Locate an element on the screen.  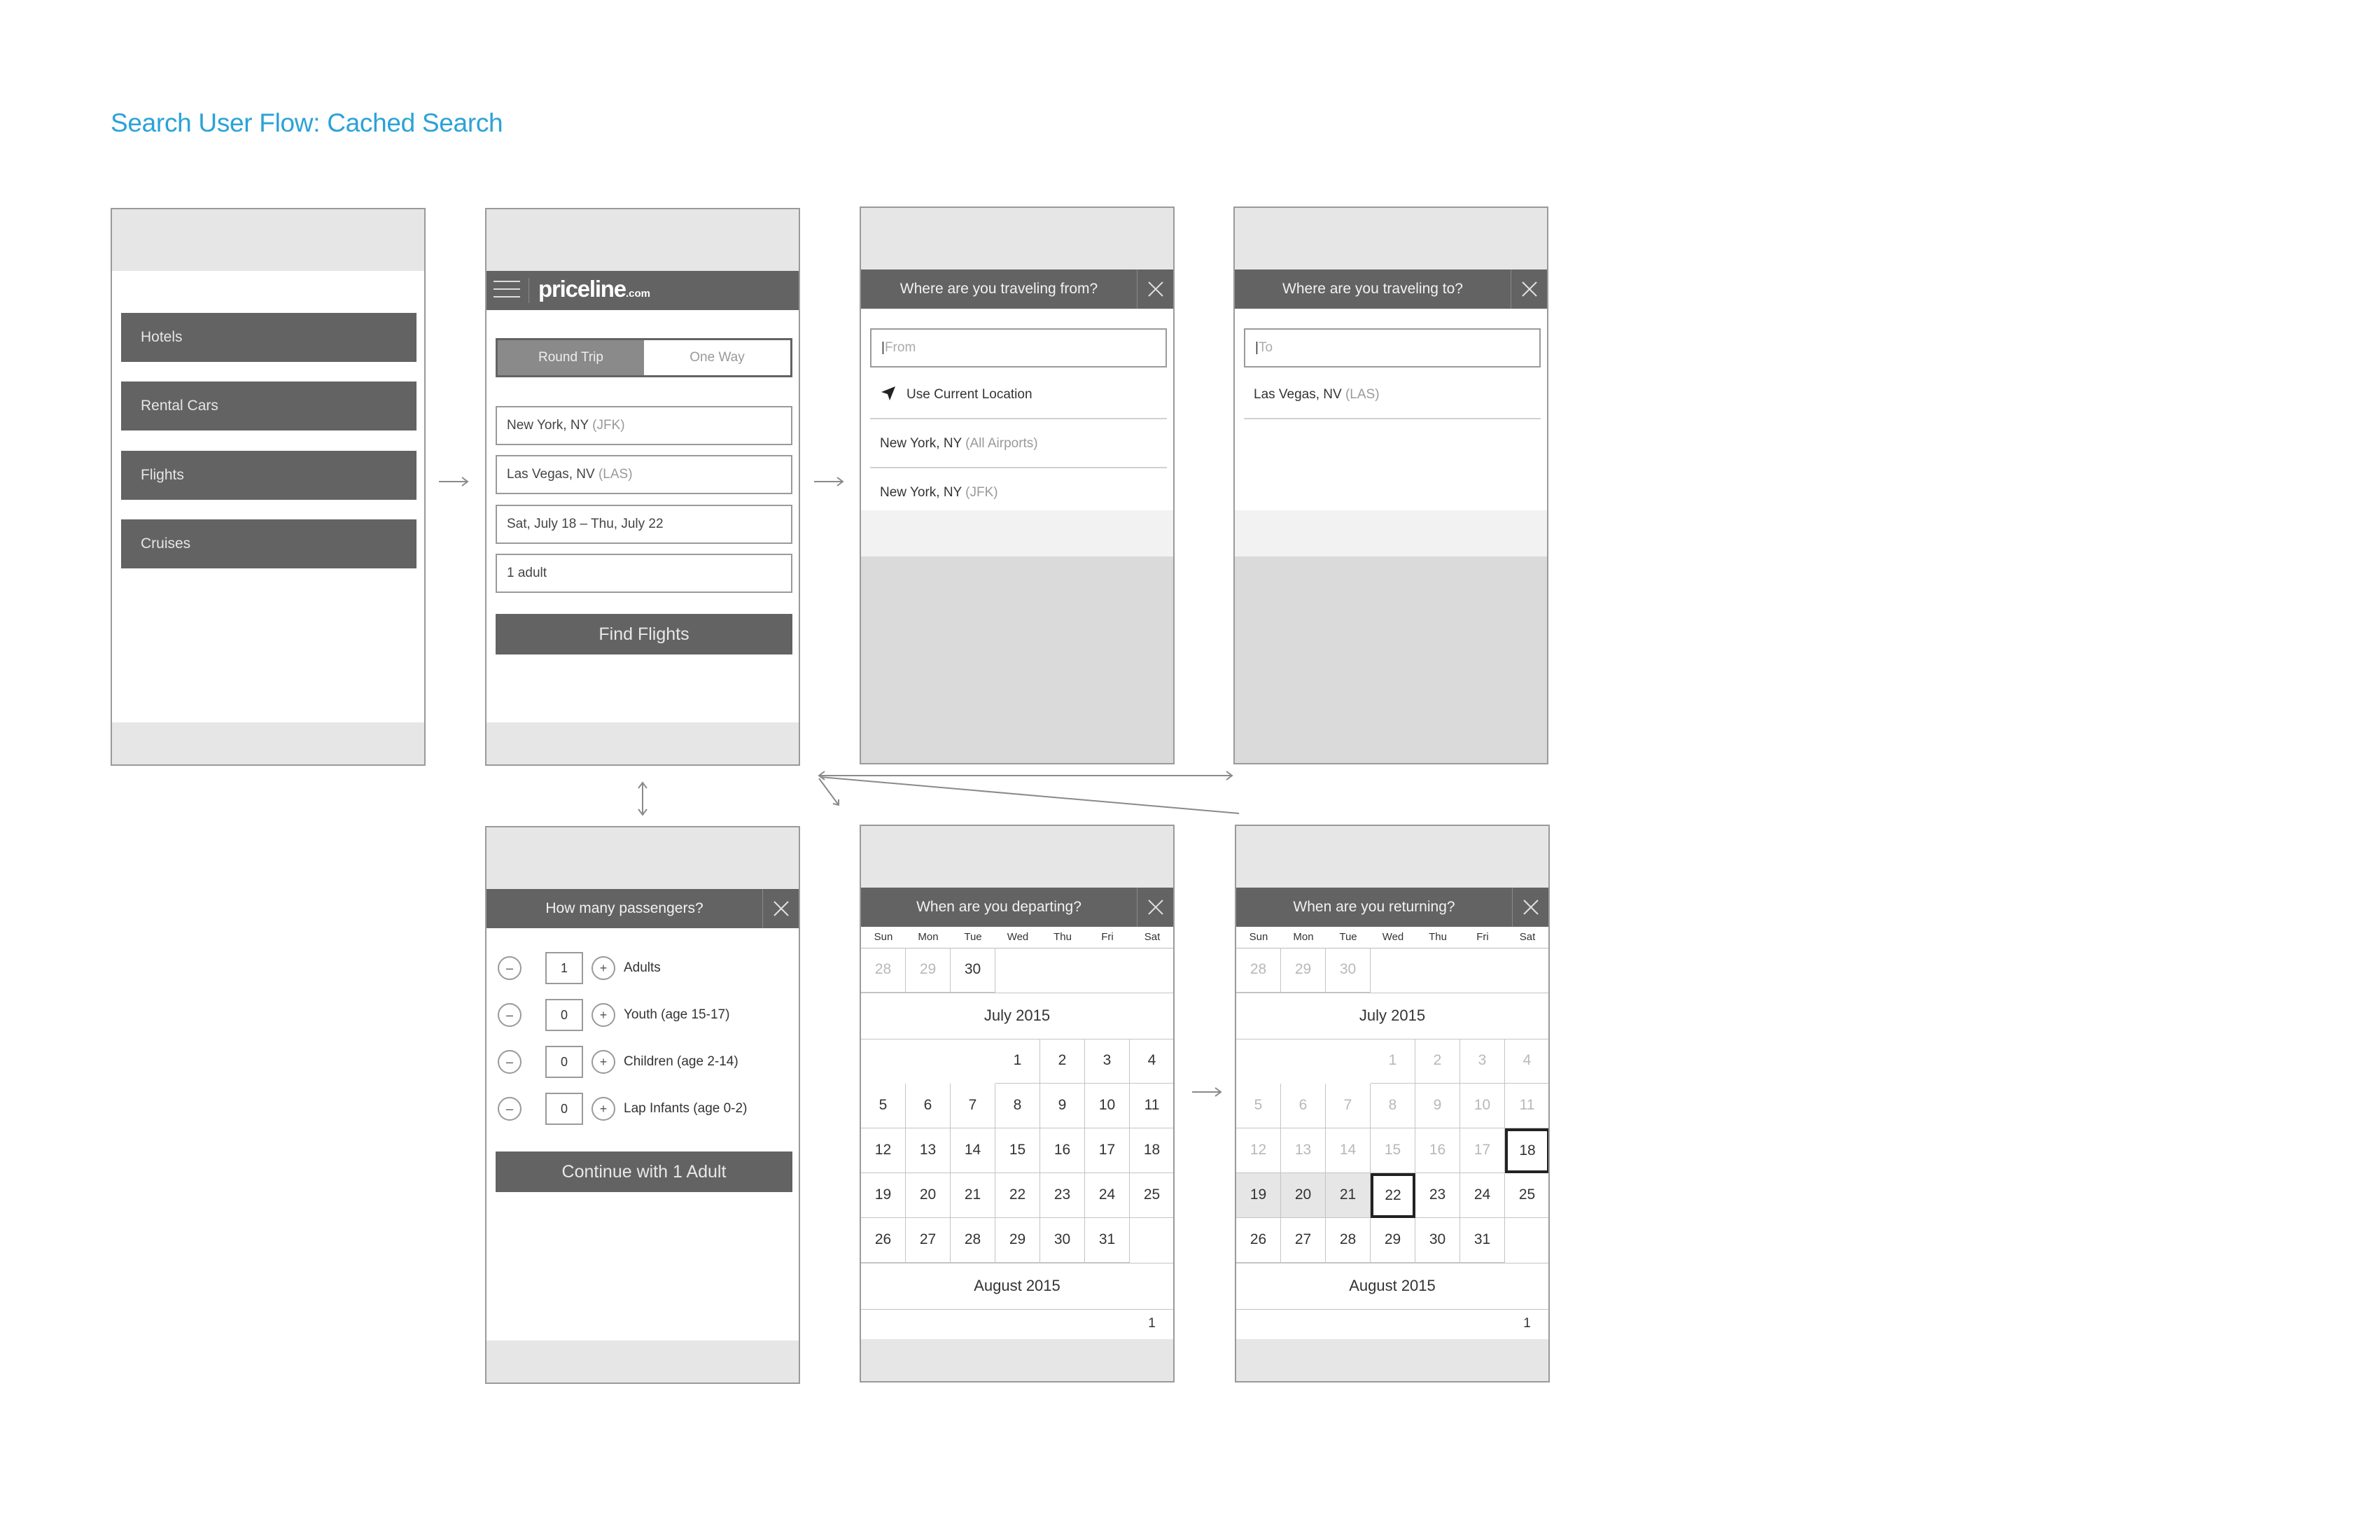
adults-count: 1 is located at coordinates (564, 968).